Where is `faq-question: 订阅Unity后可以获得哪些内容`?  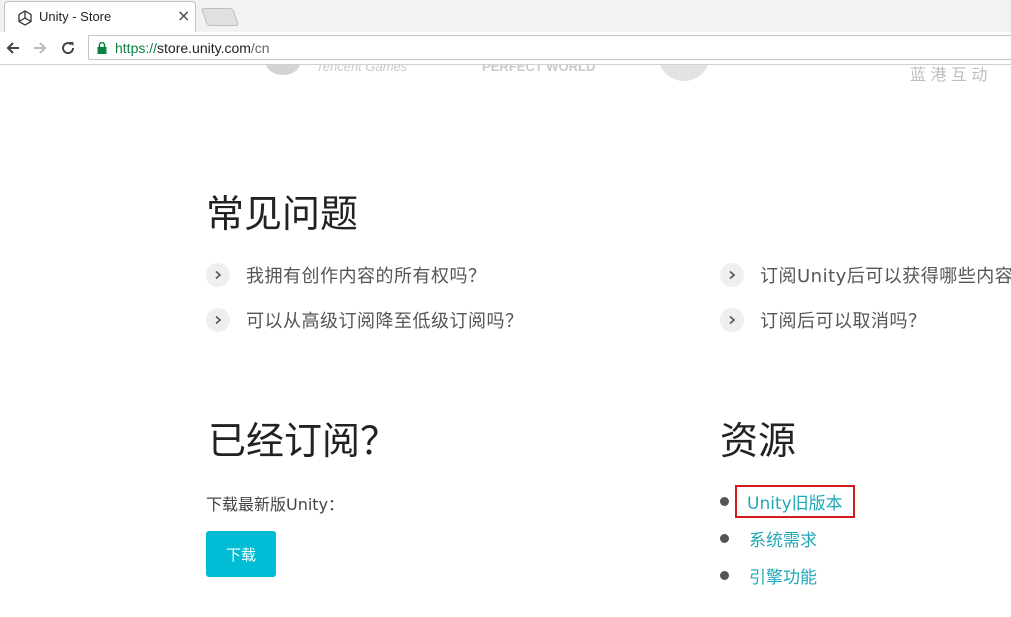
faq-question: 订阅Unity后可以获得哪些内容 is located at coordinates (885, 276).